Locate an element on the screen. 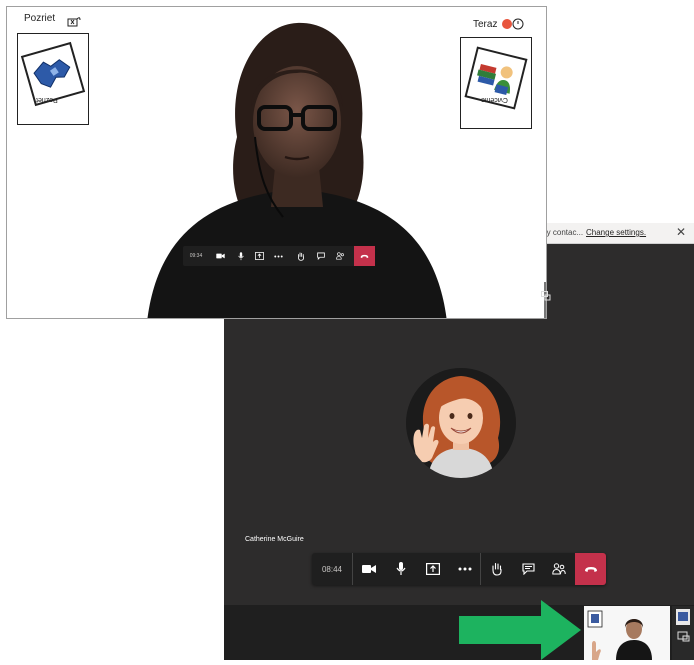 The image size is (694, 665). card-left-title: Pozriet is located at coordinates (40, 18).